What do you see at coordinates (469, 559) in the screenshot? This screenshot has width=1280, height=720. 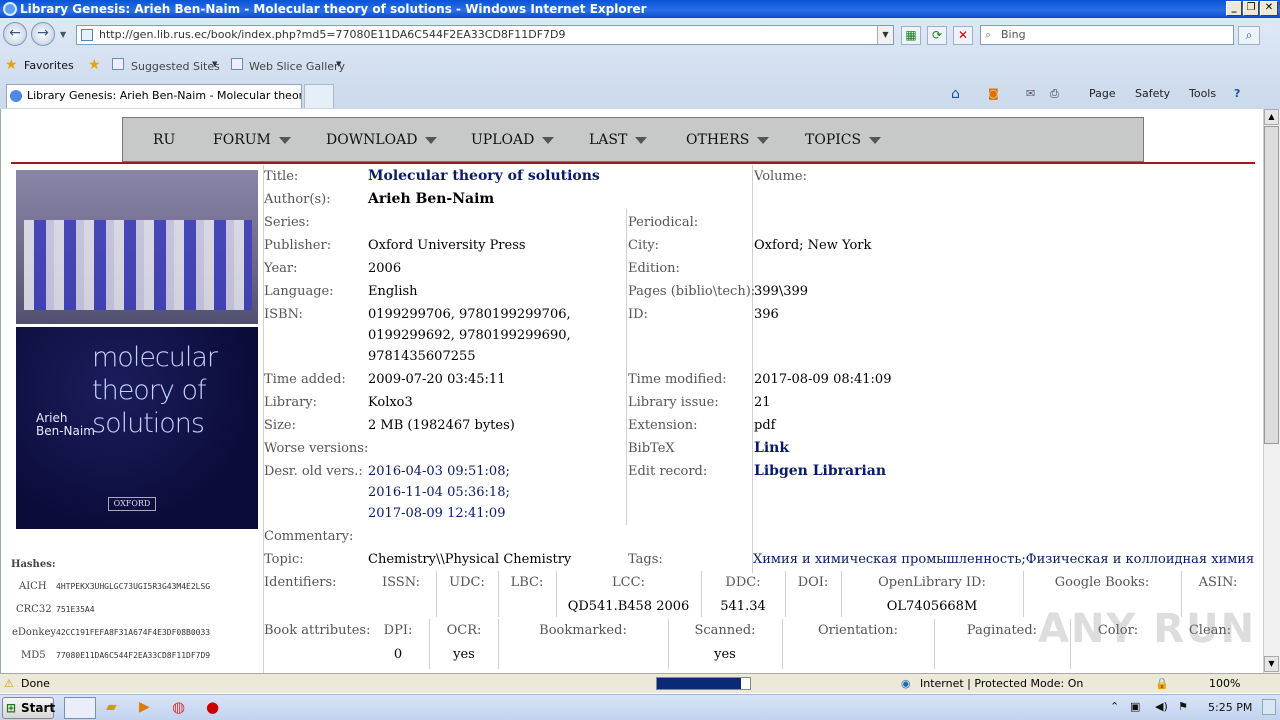 I see `book-topic: Chemistry\\Physical Chemistry` at bounding box center [469, 559].